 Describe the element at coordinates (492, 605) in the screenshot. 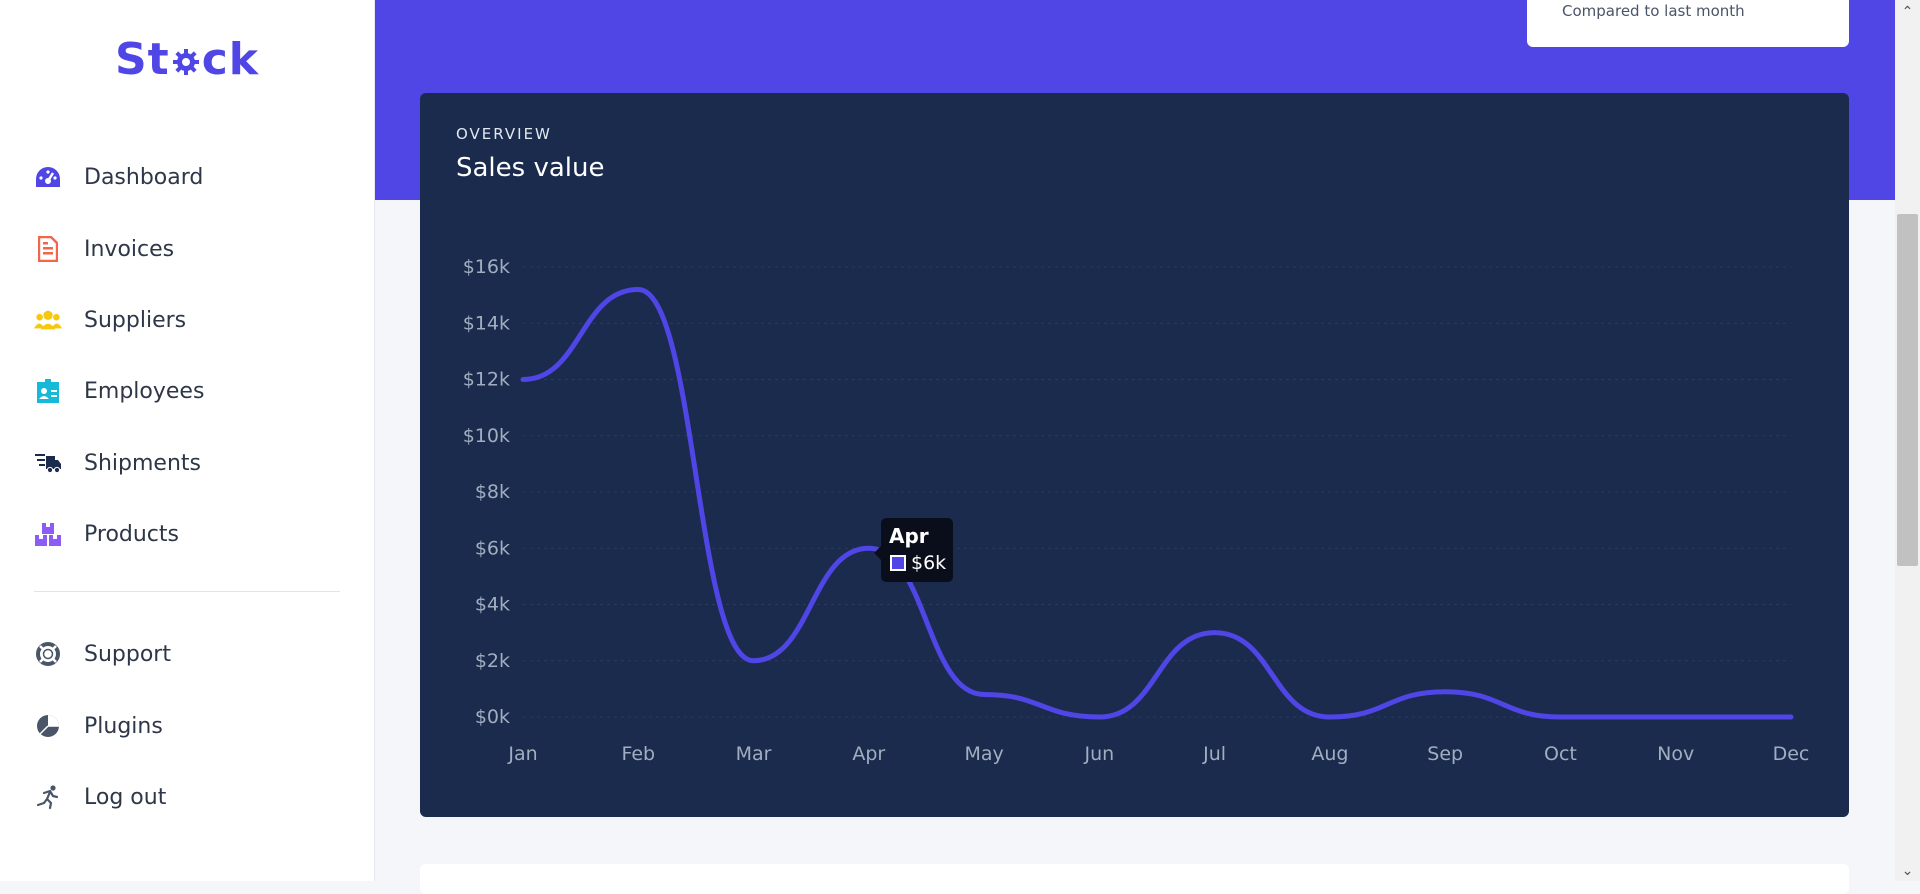

I see `y-tick-label: $4k` at that location.